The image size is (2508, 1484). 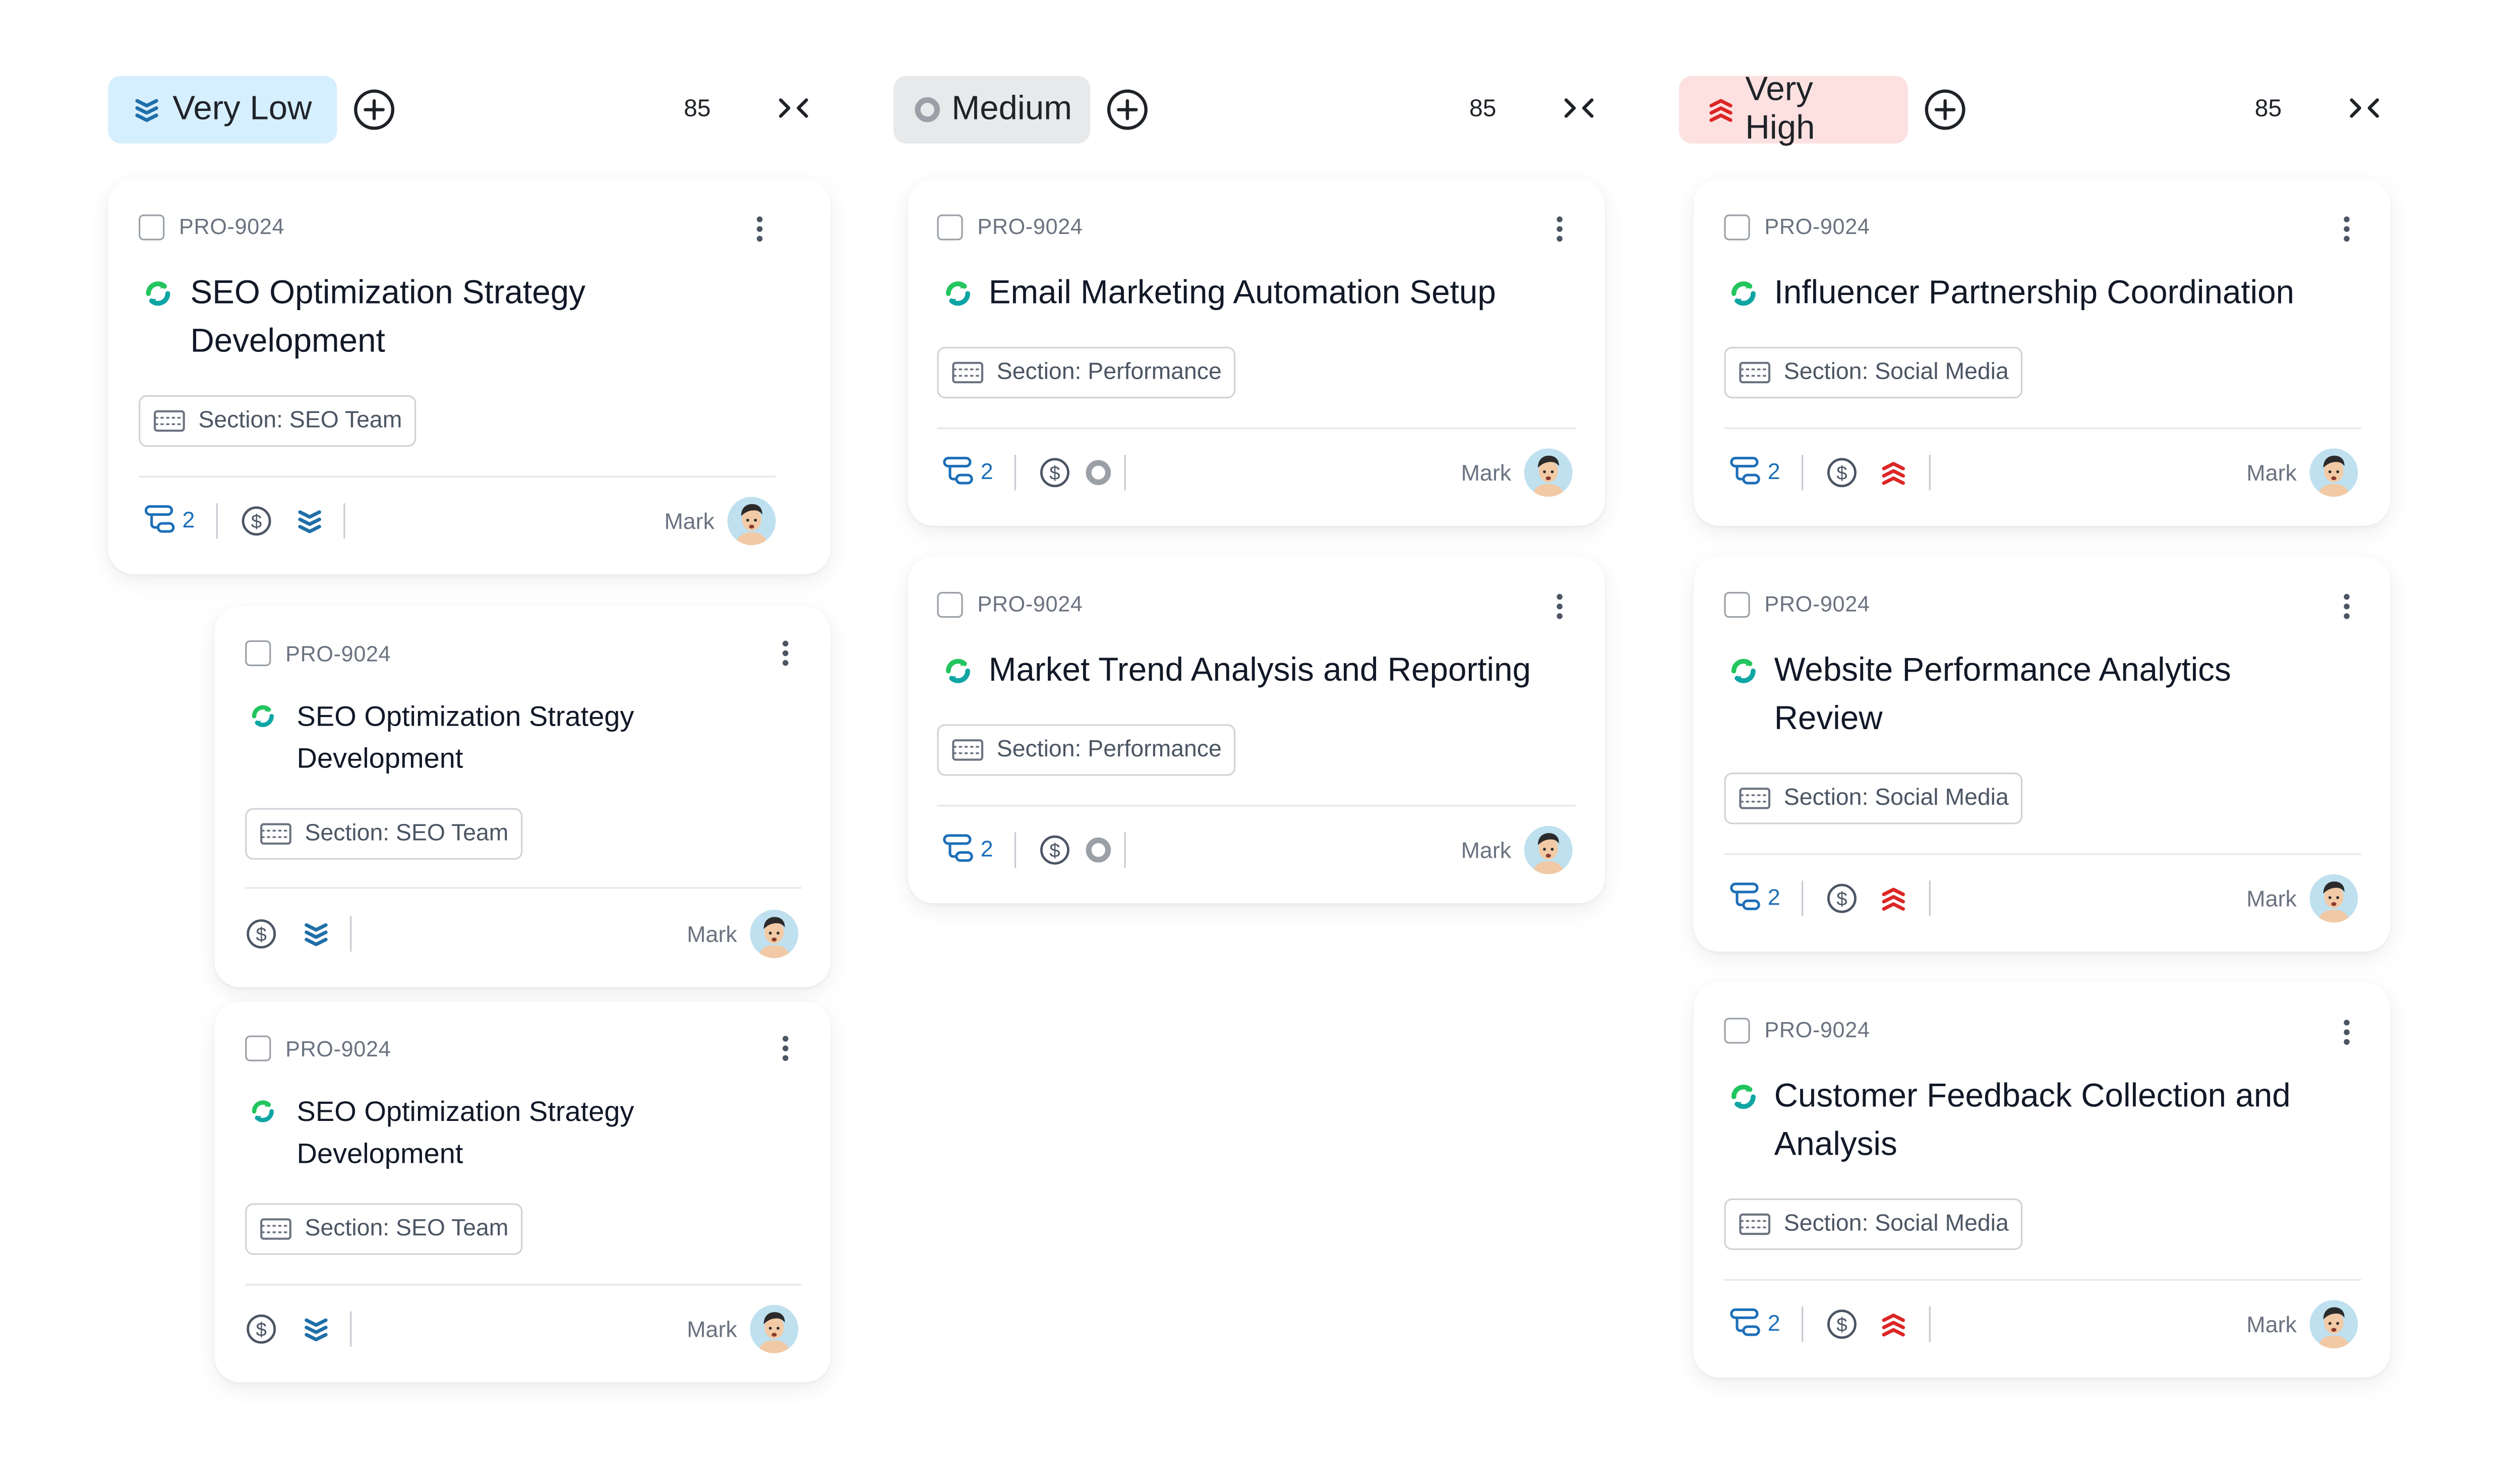 I want to click on subtask-icon, so click(x=1745, y=471).